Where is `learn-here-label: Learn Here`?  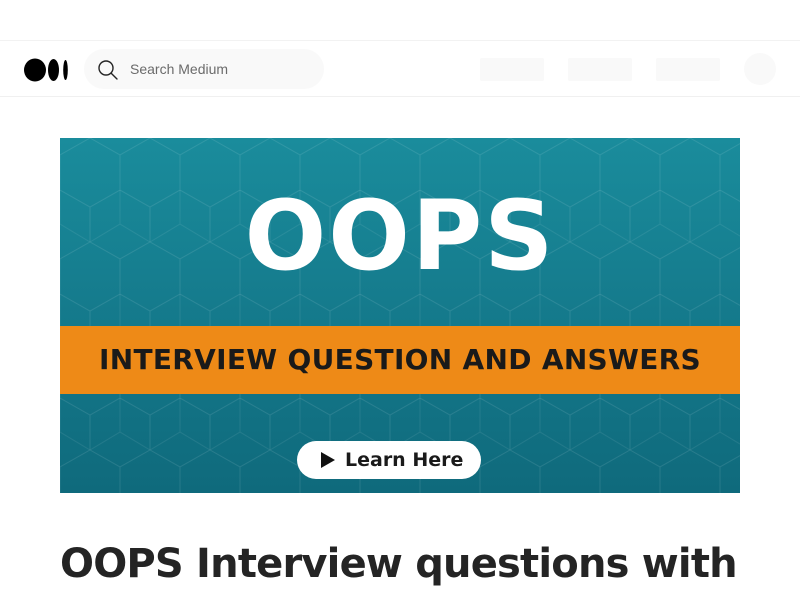
learn-here-label: Learn Here is located at coordinates (404, 460).